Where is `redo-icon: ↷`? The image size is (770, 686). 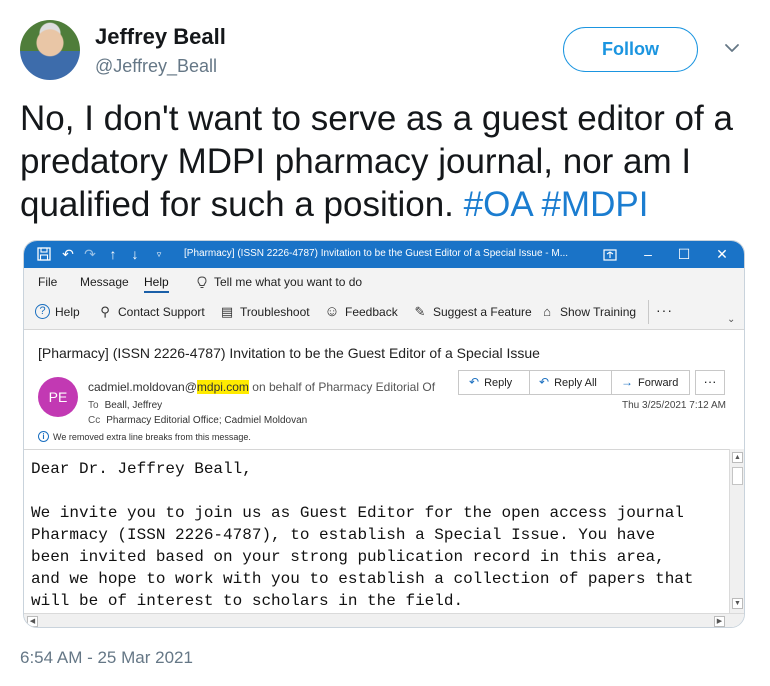 redo-icon: ↷ is located at coordinates (90, 254).